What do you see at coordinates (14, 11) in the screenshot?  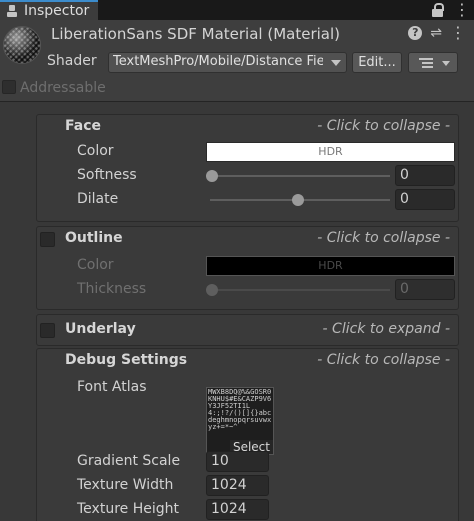 I see `inspector-icon` at bounding box center [14, 11].